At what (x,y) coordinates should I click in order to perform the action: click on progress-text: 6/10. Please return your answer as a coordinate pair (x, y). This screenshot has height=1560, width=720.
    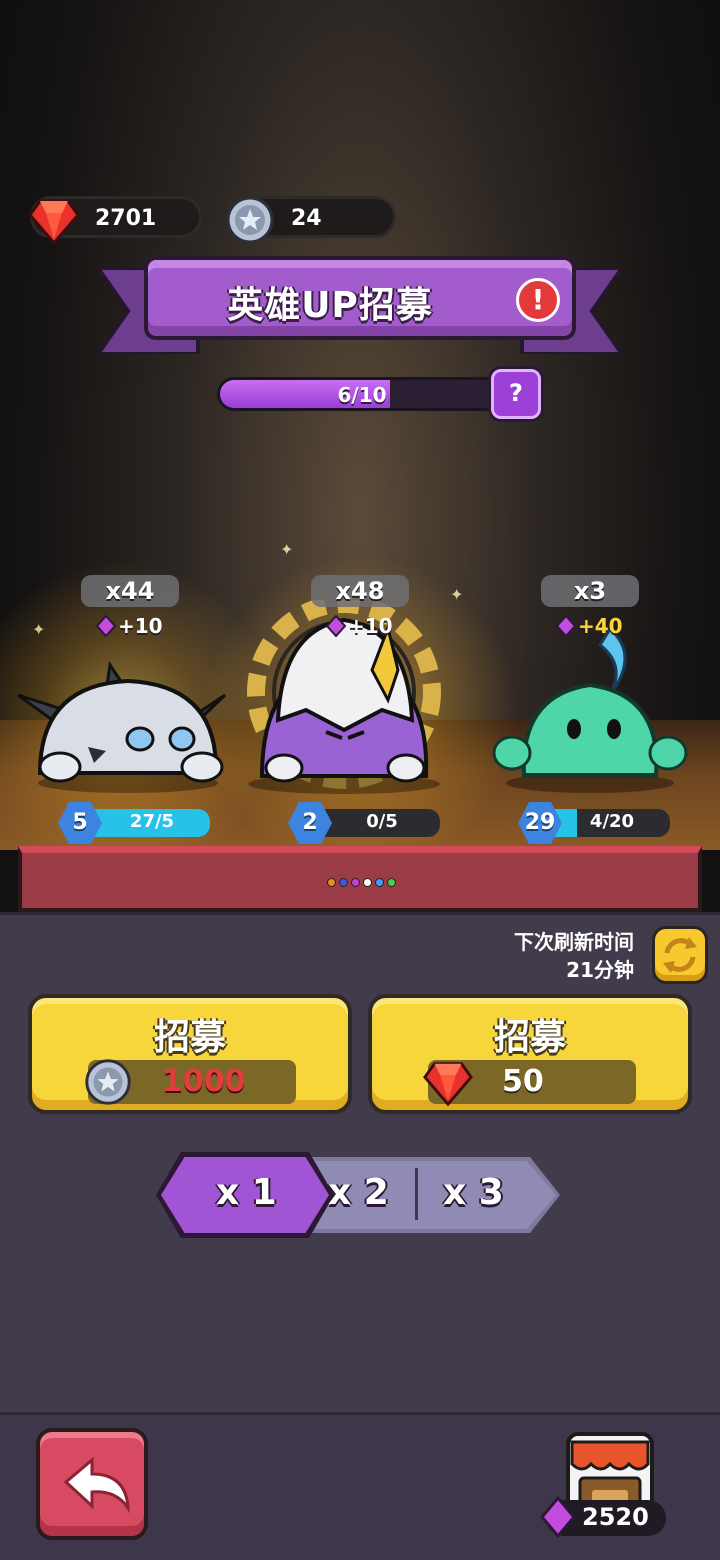
    Looking at the image, I should click on (362, 395).